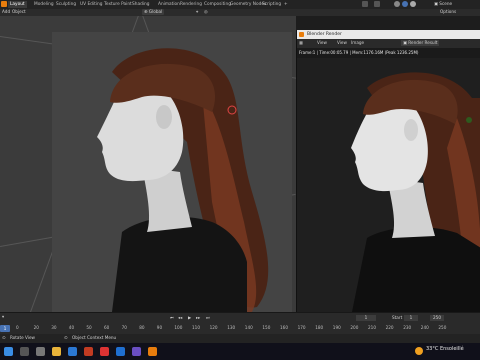 This screenshot has width=480, height=360. I want to click on workspace-tab: Scripting, so click(271, 4).